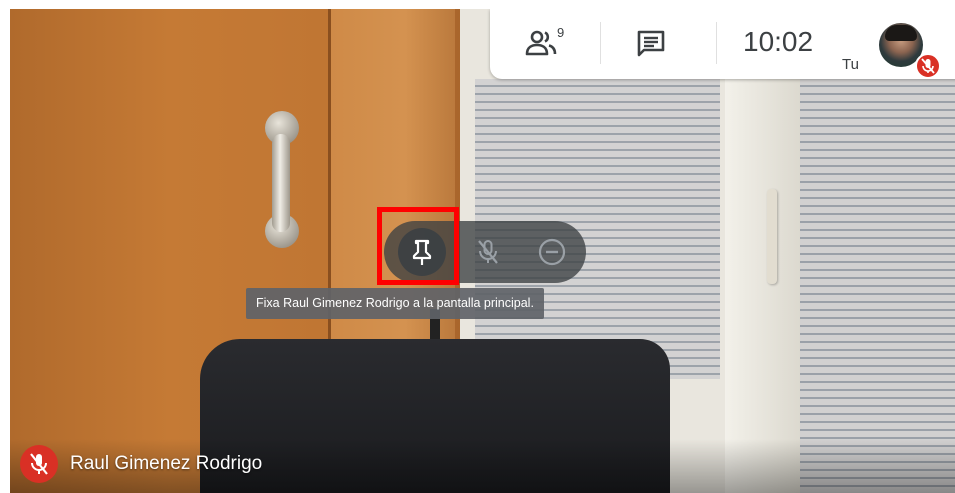 The height and width of the screenshot is (493, 955). What do you see at coordinates (850, 64) in the screenshot?
I see `self-label: Tu` at bounding box center [850, 64].